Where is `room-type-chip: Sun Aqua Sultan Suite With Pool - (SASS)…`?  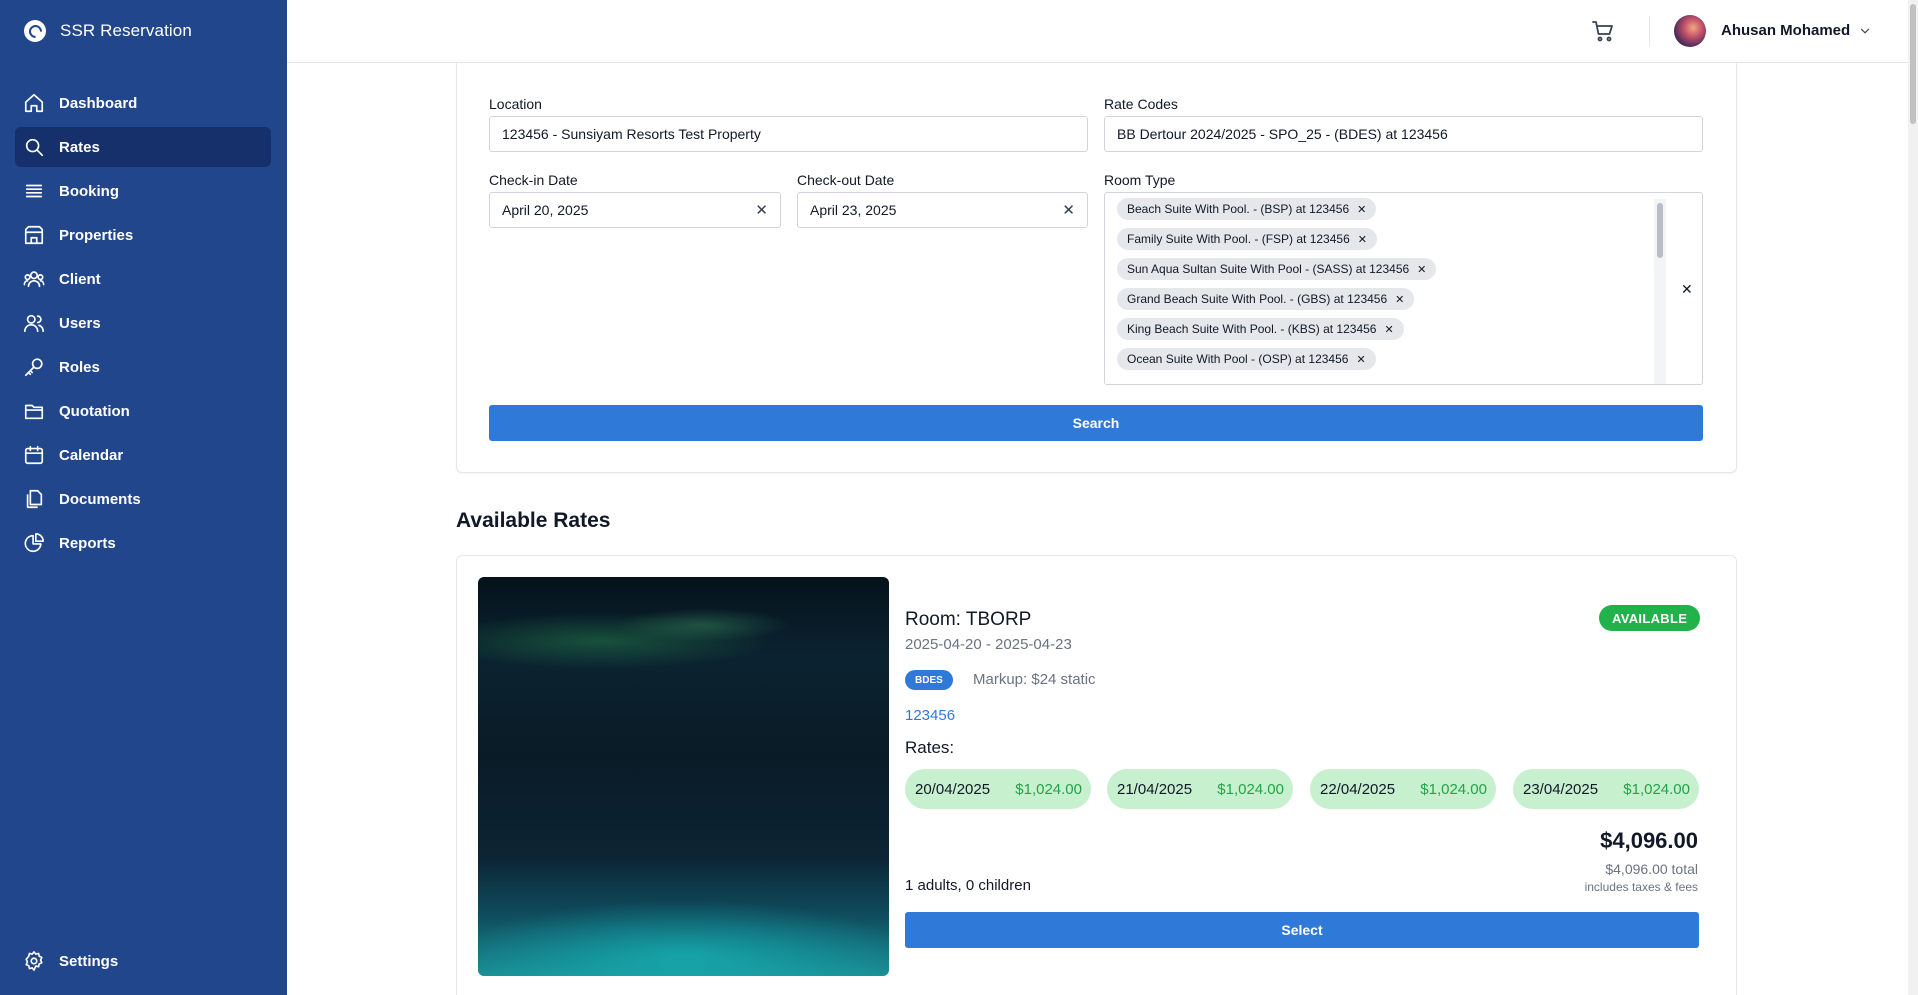
room-type-chip: Sun Aqua Sultan Suite With Pool - (SASS)… is located at coordinates (1277, 269).